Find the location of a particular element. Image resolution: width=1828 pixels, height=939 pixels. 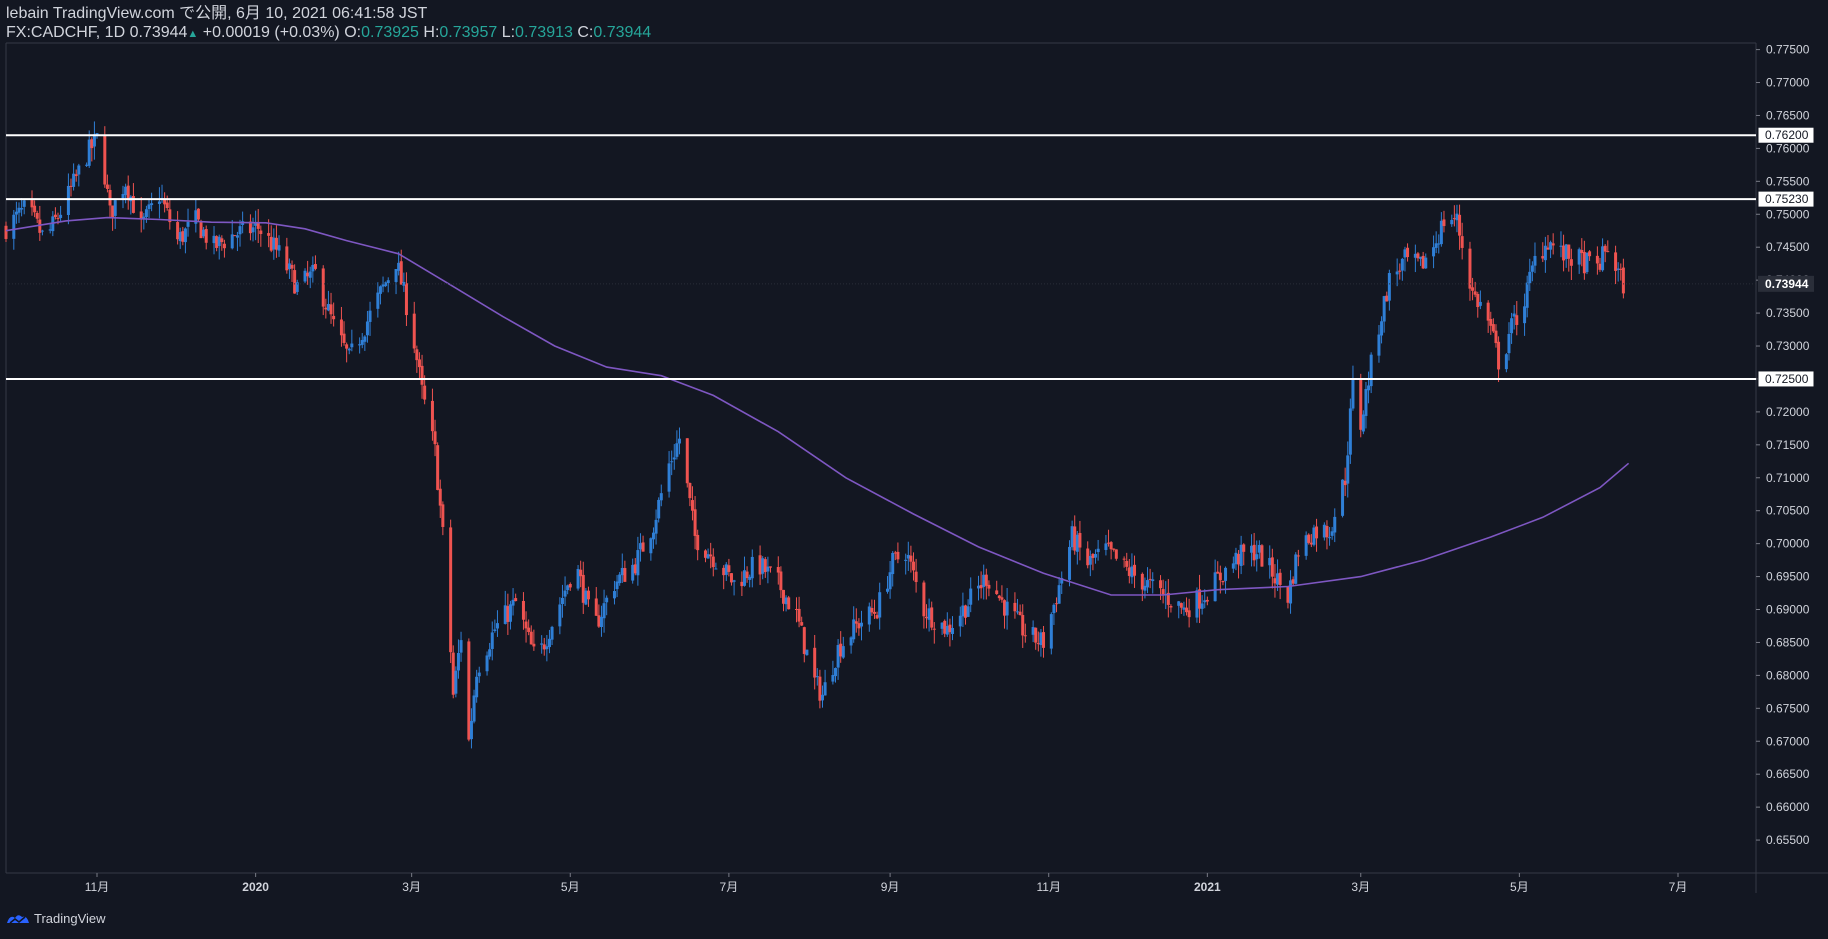

y-tick-label: 0.70000 is located at coordinates (1788, 544).